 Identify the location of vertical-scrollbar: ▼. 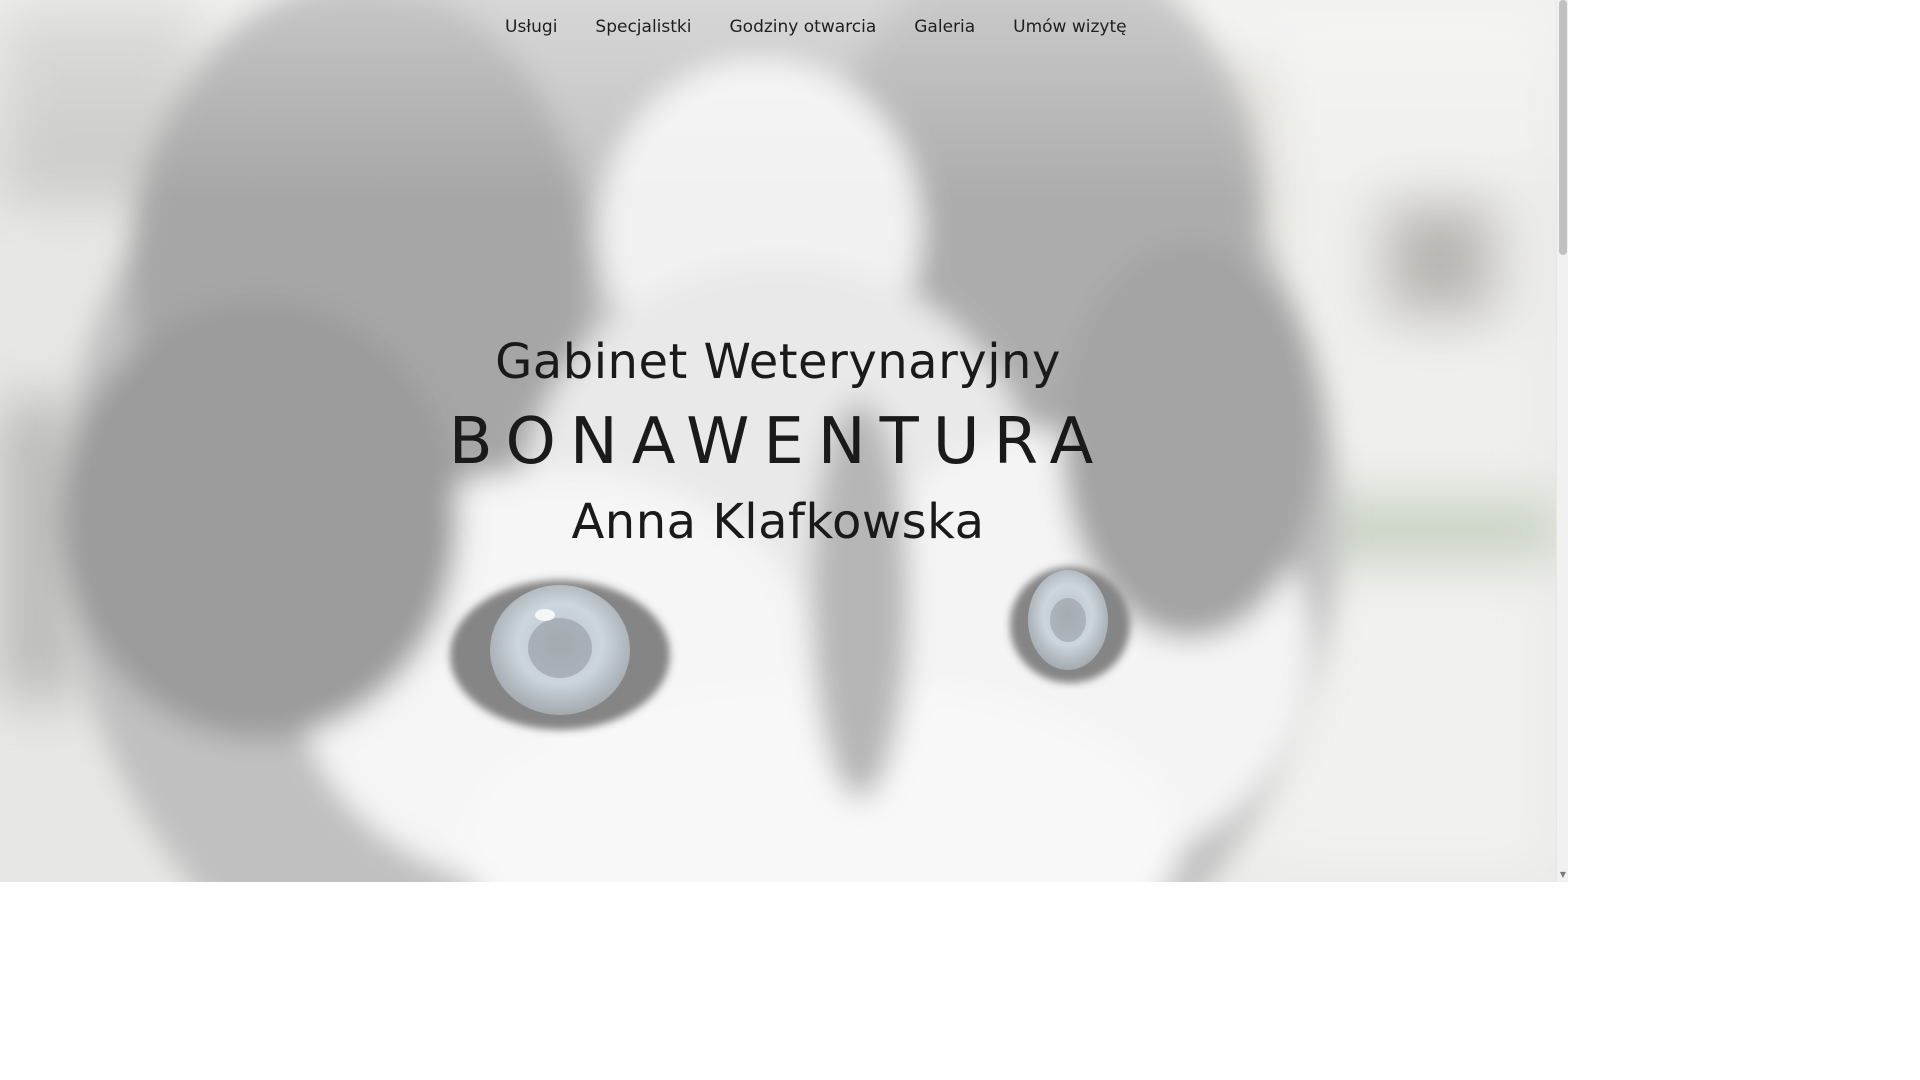
(1562, 441).